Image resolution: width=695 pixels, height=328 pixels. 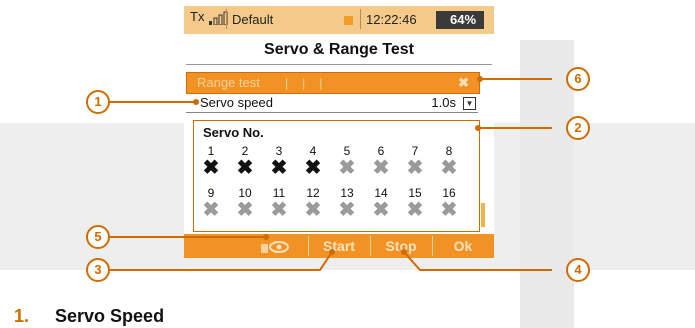 What do you see at coordinates (98, 237) in the screenshot?
I see `callout-5: 5` at bounding box center [98, 237].